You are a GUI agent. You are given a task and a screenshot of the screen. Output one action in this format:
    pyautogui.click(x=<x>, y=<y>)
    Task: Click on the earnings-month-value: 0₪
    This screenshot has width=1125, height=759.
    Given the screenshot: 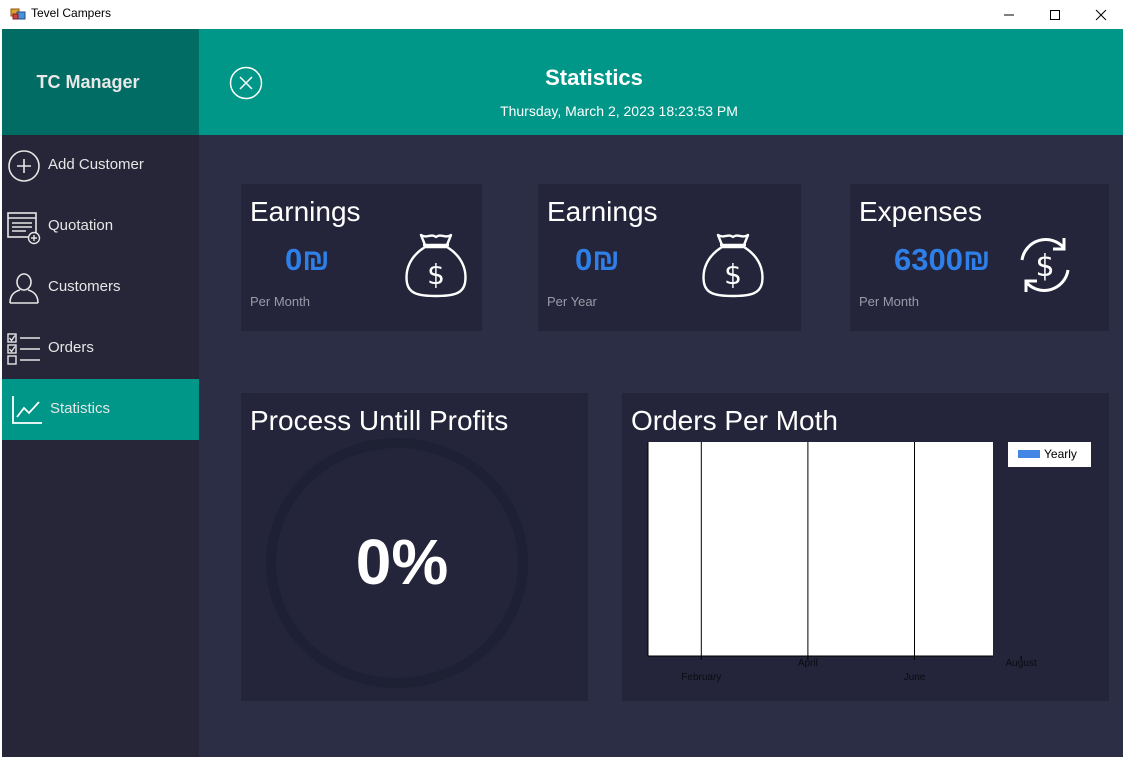 What is the action you would take?
    pyautogui.click(x=307, y=259)
    